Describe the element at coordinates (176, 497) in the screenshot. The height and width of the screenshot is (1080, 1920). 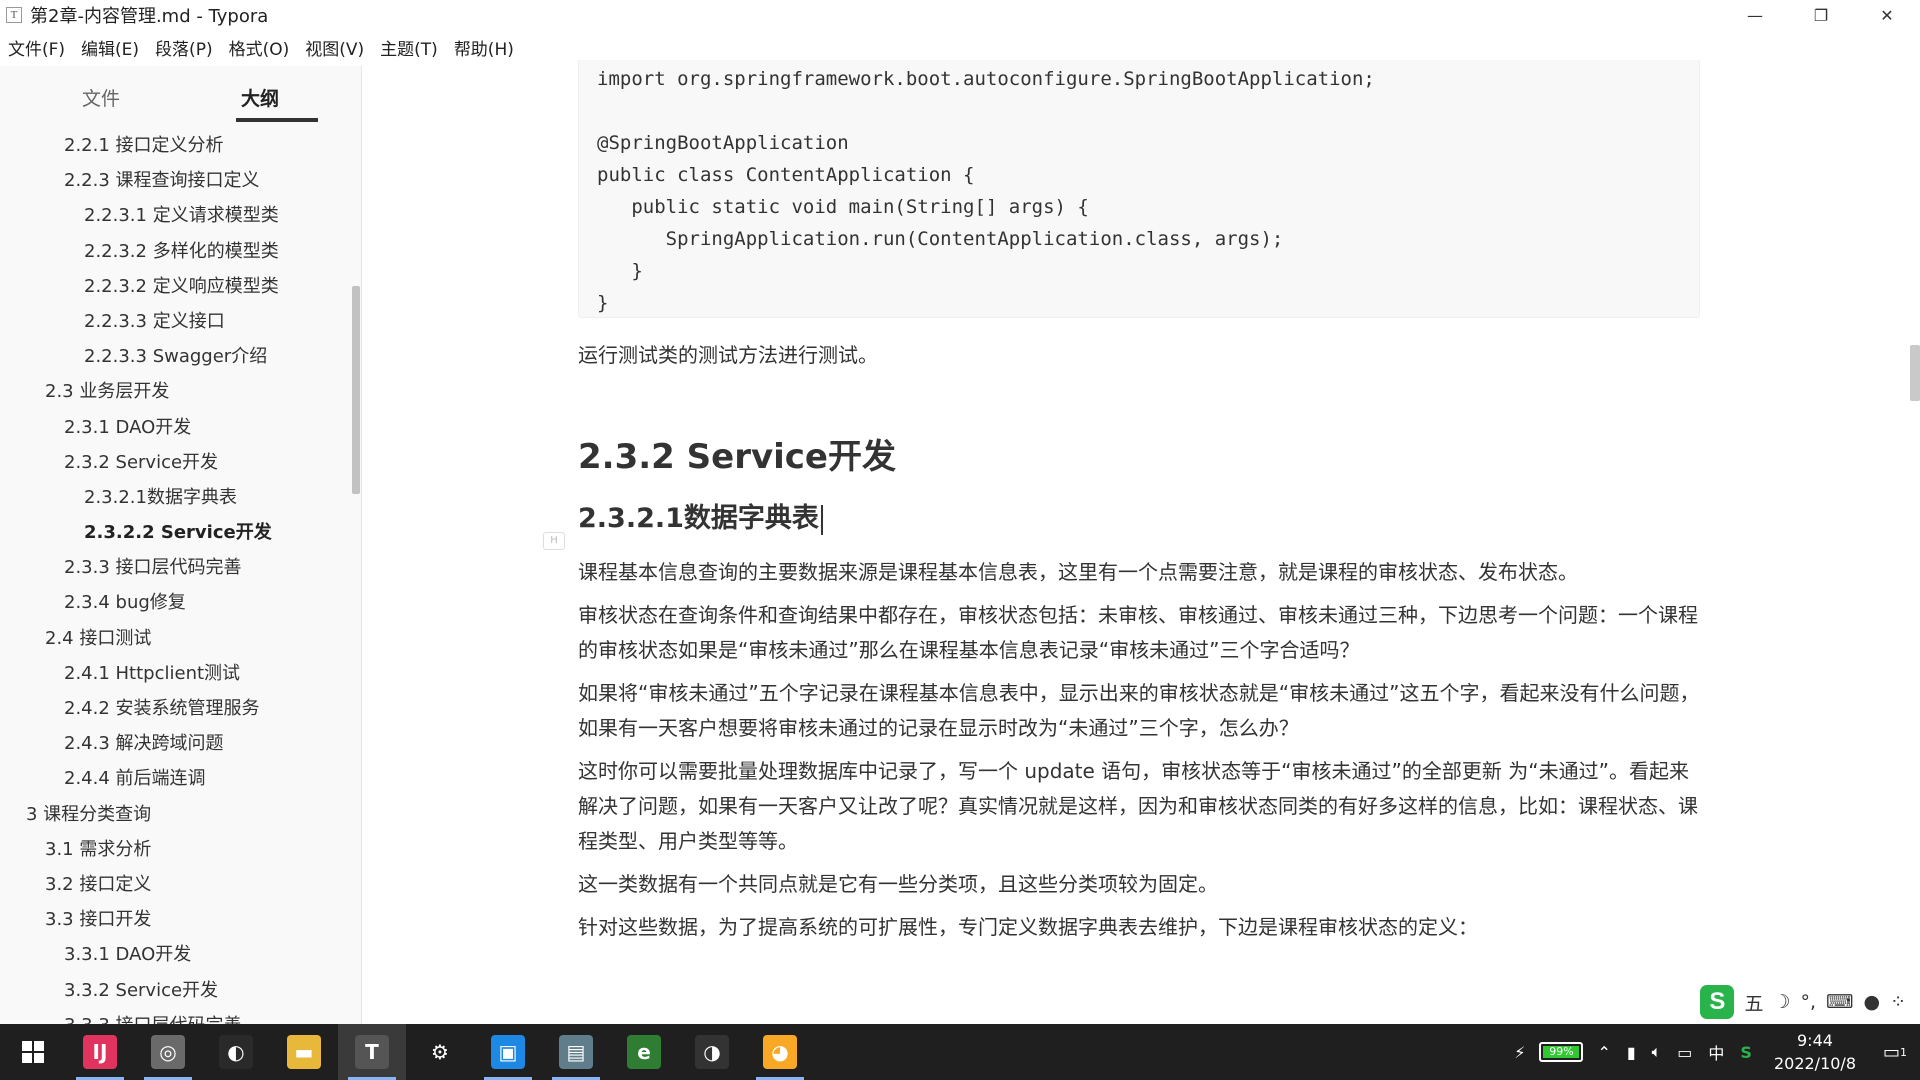
I see `outline-item: 2.3.2.1数据字典表` at that location.